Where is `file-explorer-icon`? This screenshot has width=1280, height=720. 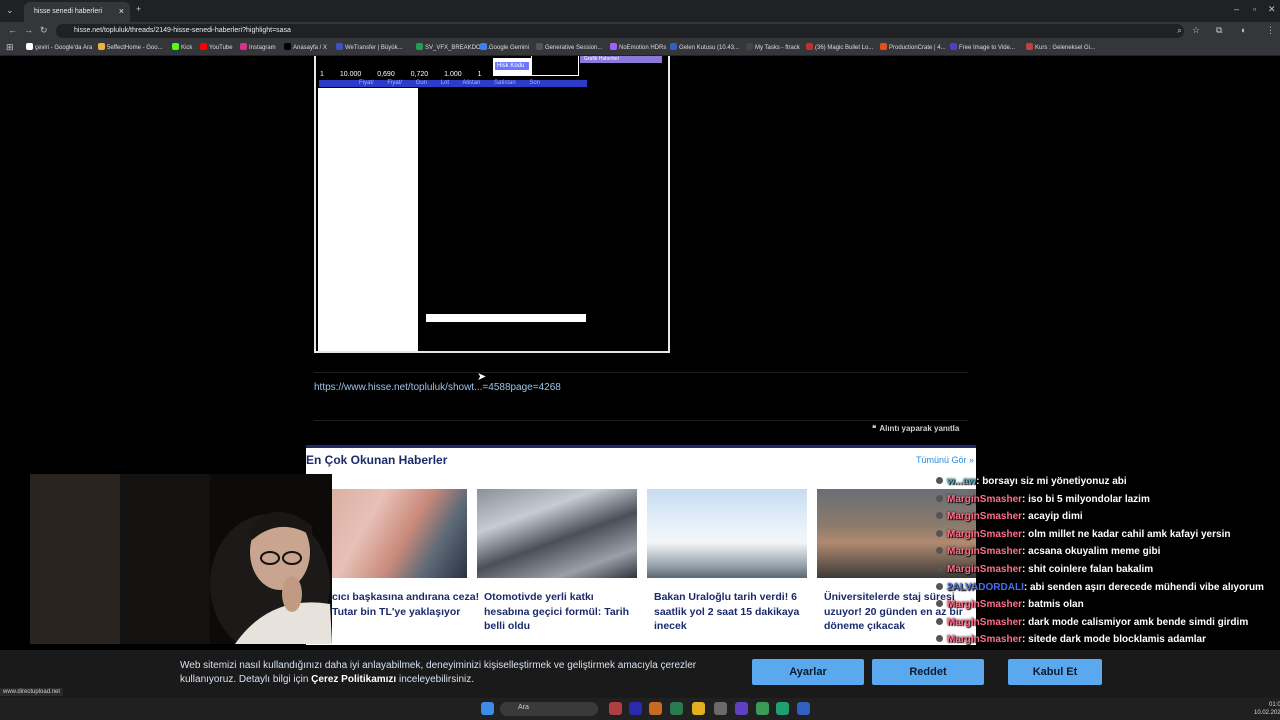
file-explorer-icon is located at coordinates (698, 708).